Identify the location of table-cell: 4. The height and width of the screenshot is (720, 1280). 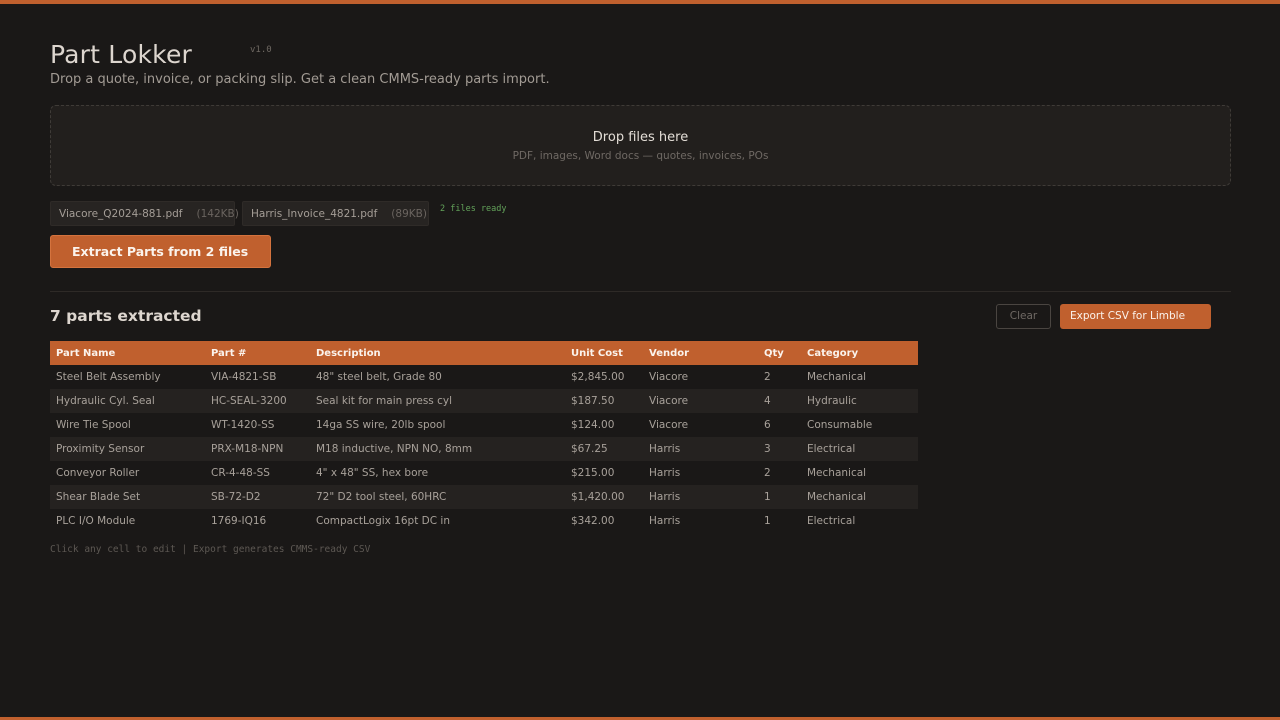
(779, 401).